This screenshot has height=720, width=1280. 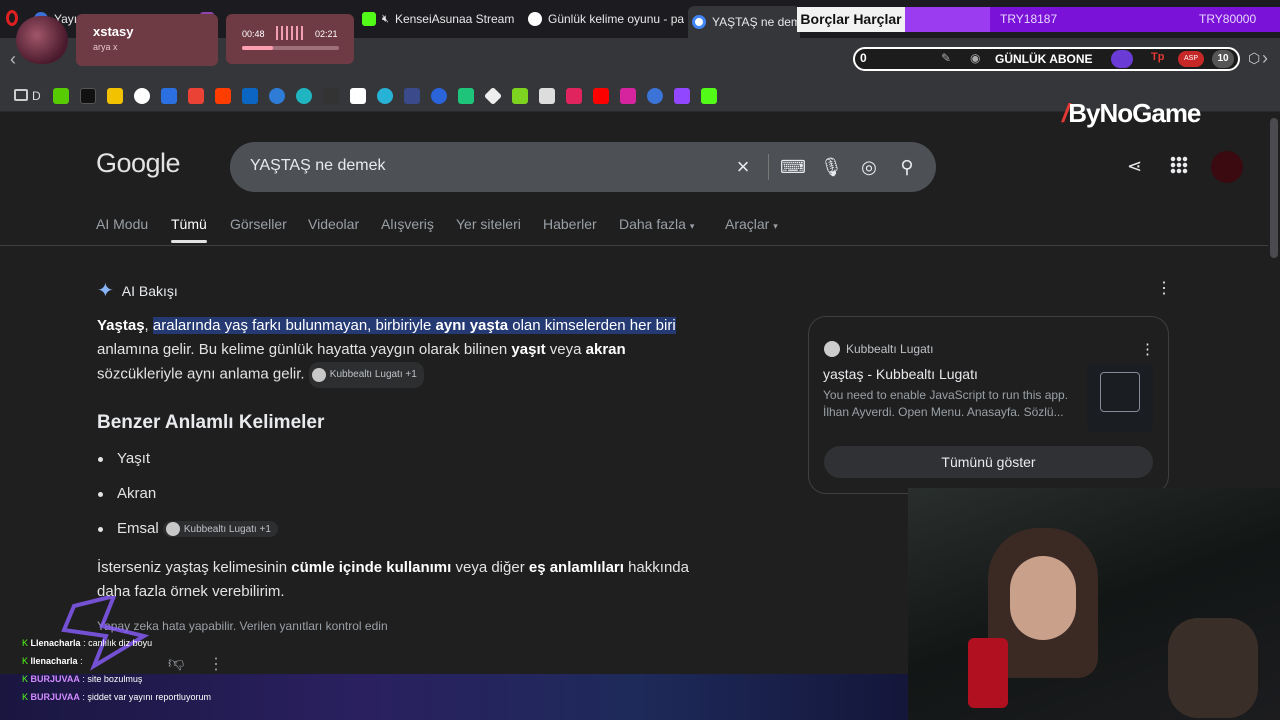 I want to click on tab-all: Tümü, so click(x=189, y=224).